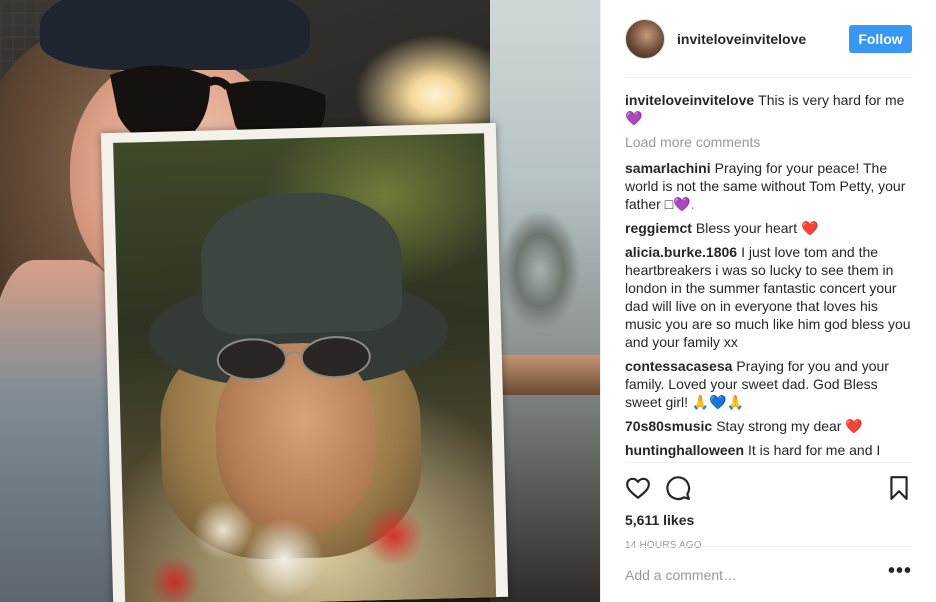 The image size is (936, 602). I want to click on comment-username: samarlachini, so click(668, 168).